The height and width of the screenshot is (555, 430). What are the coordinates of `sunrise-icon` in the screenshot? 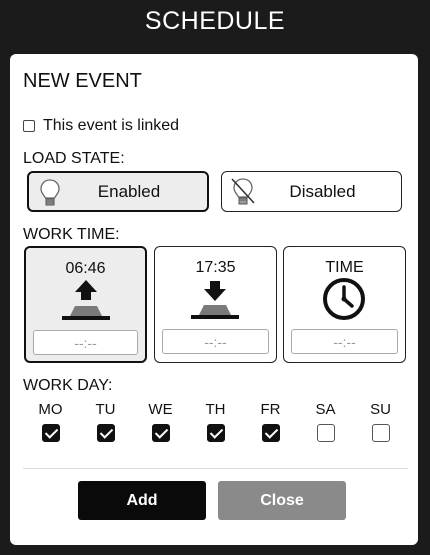 It's located at (86, 300).